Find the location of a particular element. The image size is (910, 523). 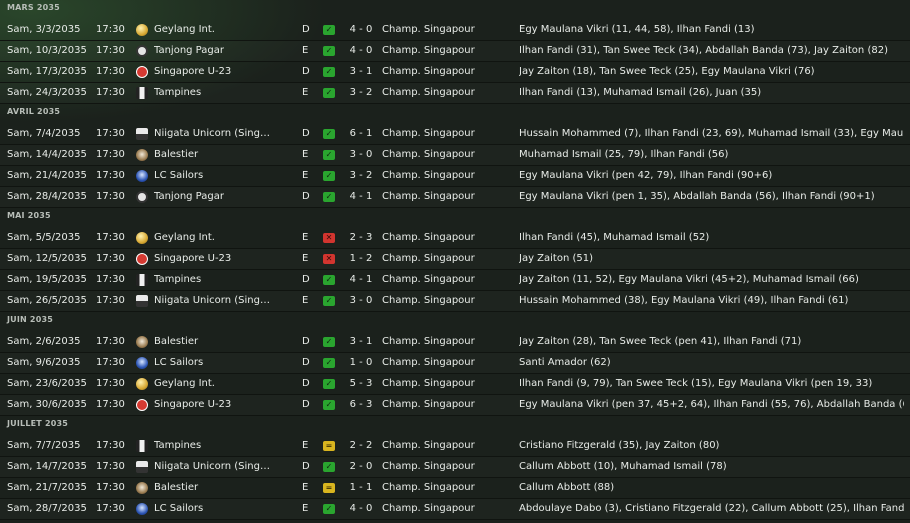

match-score: 2 - 2 is located at coordinates (361, 446).